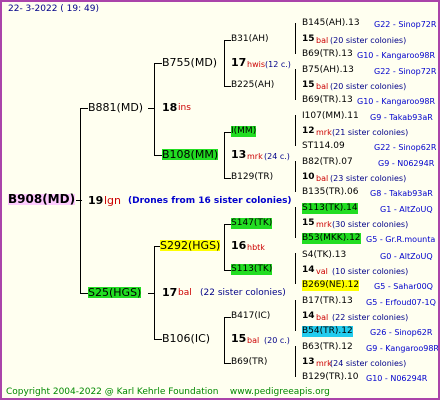  What do you see at coordinates (308, 362) in the screenshot?
I see `gen4-mid-number: 13` at bounding box center [308, 362].